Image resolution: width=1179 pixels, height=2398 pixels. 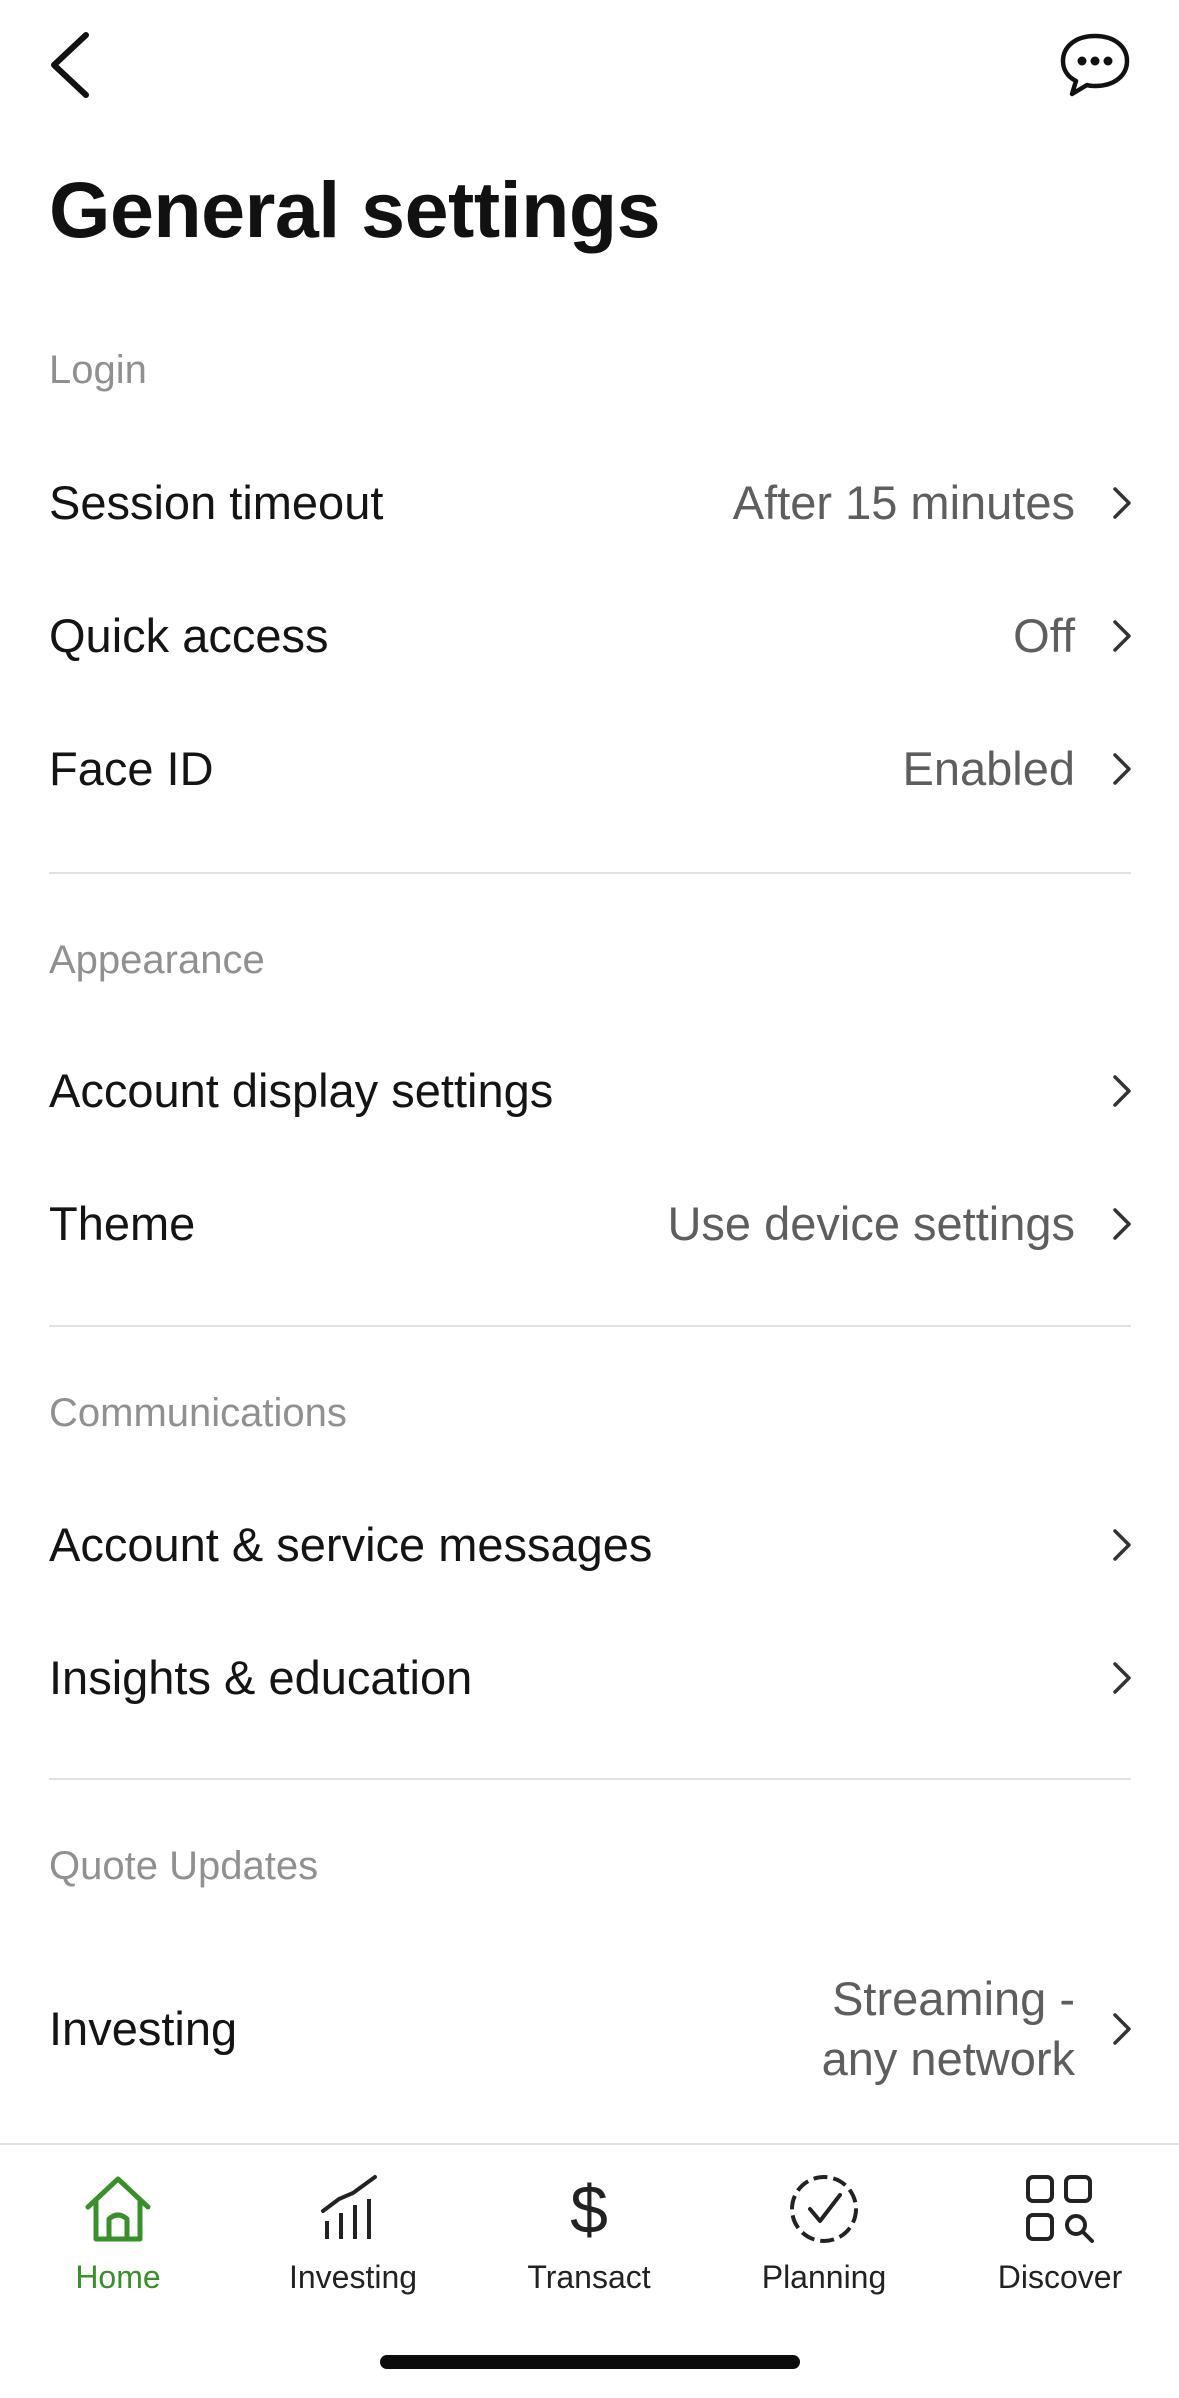 What do you see at coordinates (989, 768) in the screenshot?
I see `row-value: Enabled` at bounding box center [989, 768].